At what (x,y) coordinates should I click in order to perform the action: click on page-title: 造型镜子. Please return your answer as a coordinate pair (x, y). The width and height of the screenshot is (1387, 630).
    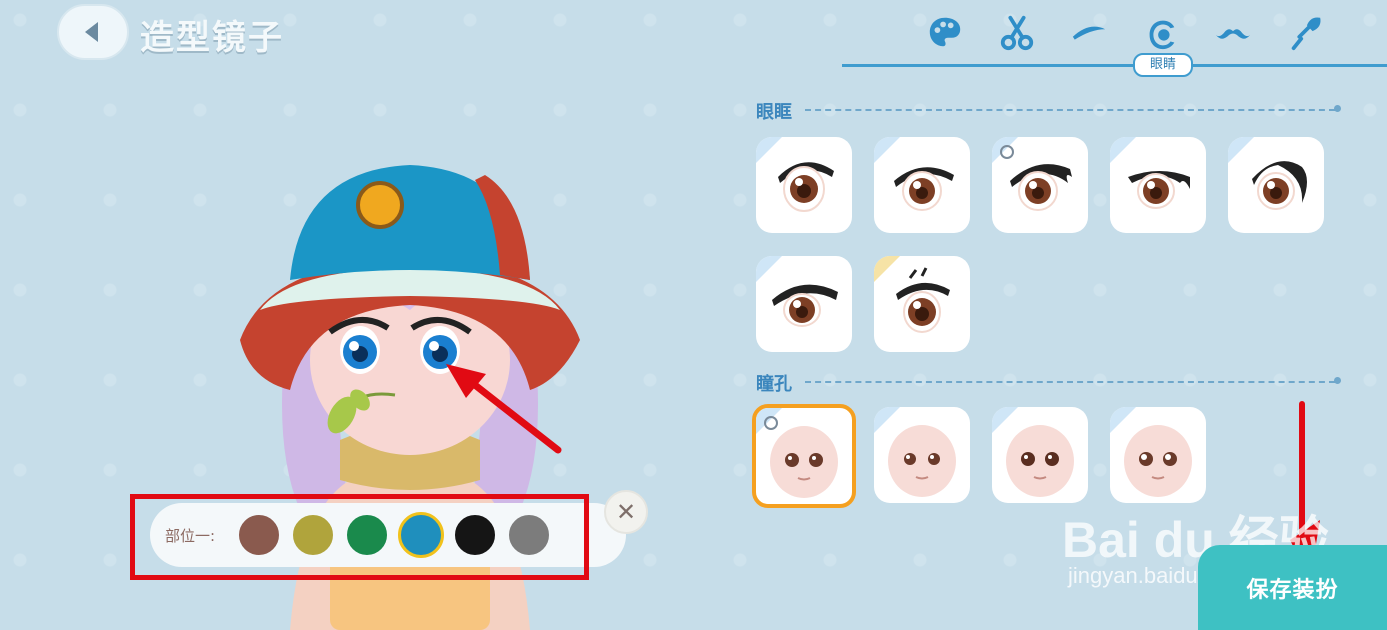
    Looking at the image, I should click on (212, 38).